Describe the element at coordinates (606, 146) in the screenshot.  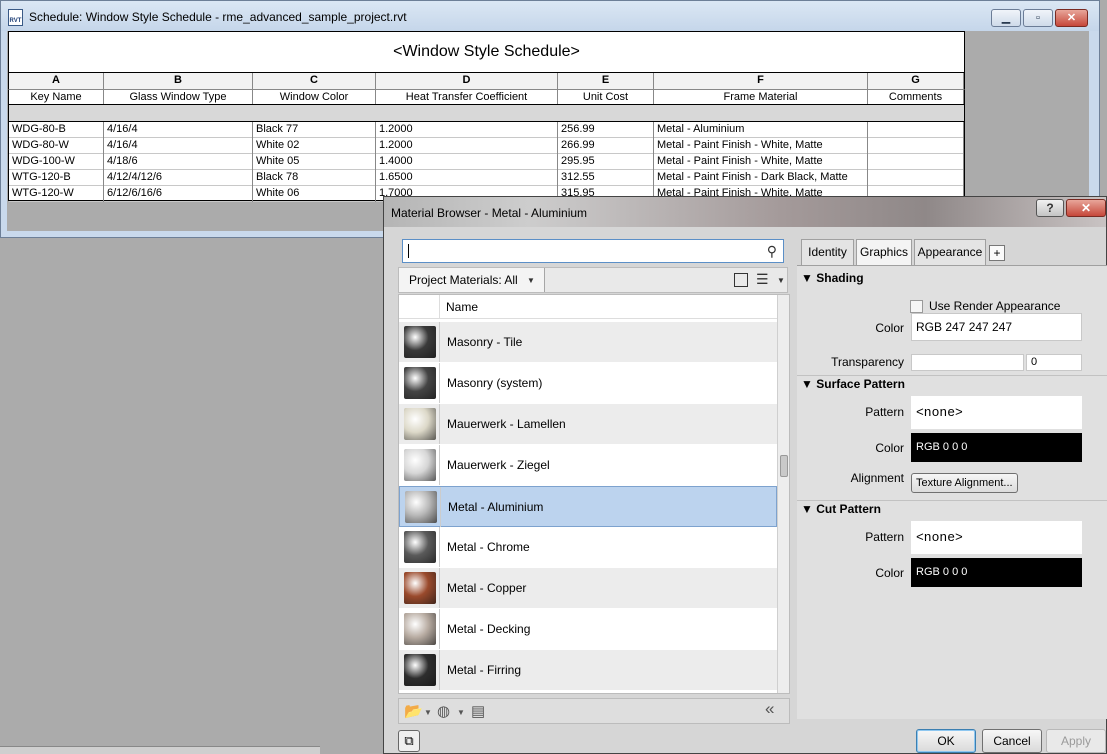
I see `table-cell: 266.99` at that location.